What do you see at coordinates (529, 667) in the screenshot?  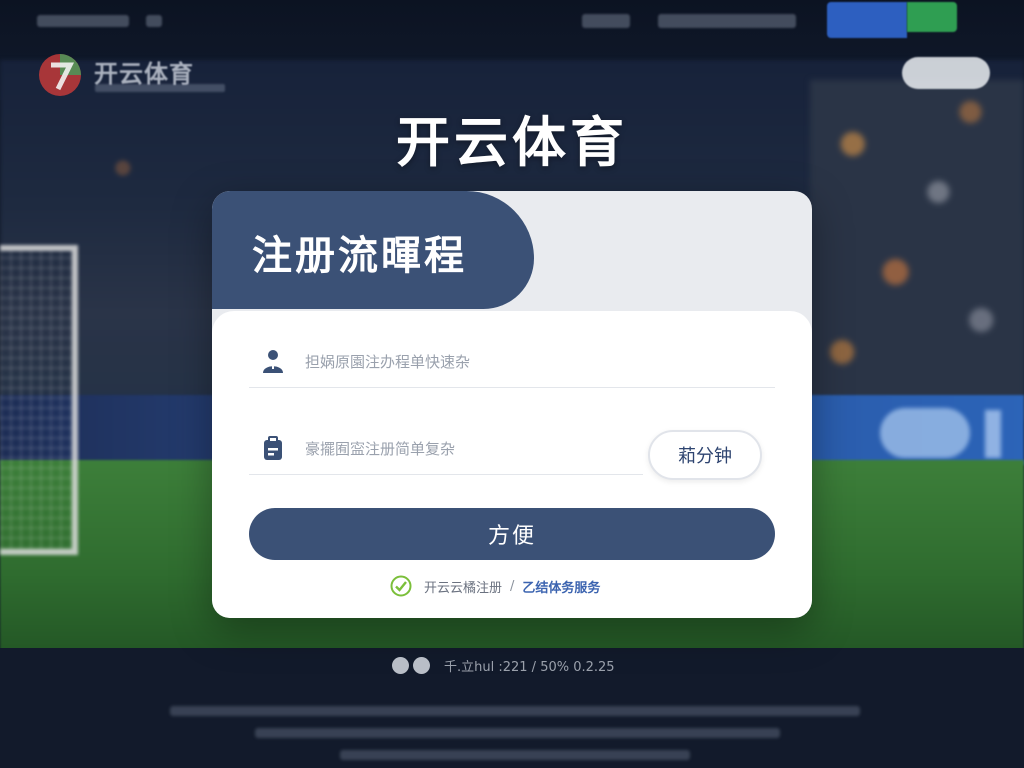 I see `status-text: 千.立hul :221 / 50% 0.2.25` at bounding box center [529, 667].